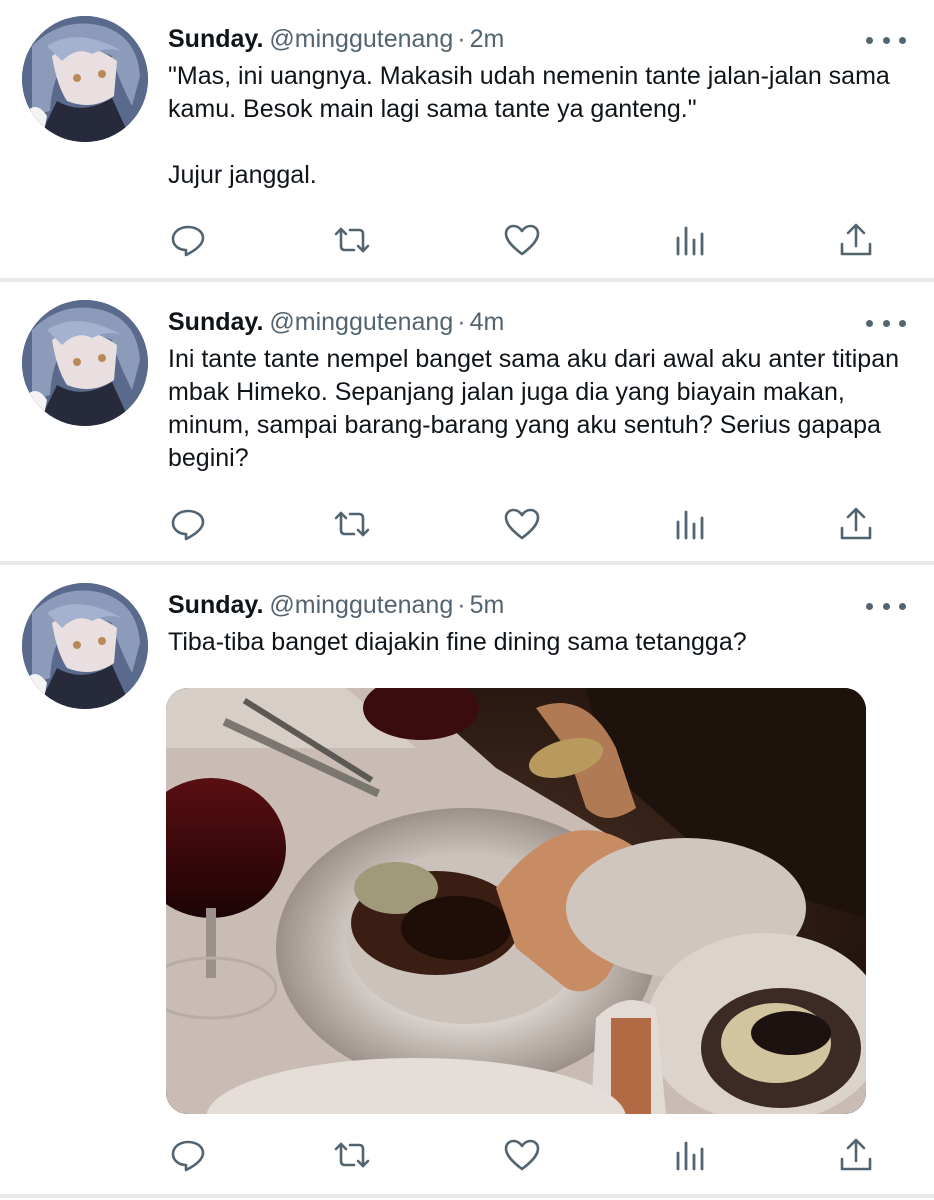  What do you see at coordinates (487, 605) in the screenshot?
I see `timestamp: 5m` at bounding box center [487, 605].